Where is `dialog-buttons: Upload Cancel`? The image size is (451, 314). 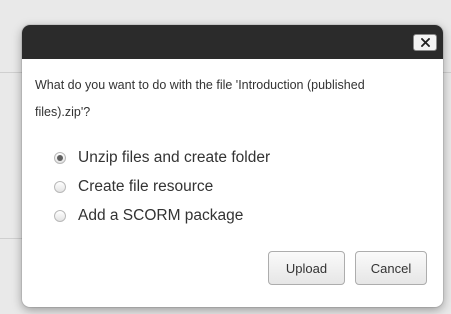 dialog-buttons: Upload Cancel is located at coordinates (347, 268).